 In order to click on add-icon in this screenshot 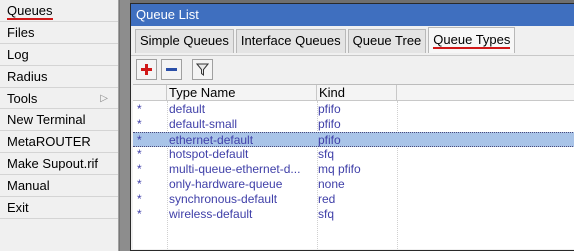, I will do `click(146, 69)`.